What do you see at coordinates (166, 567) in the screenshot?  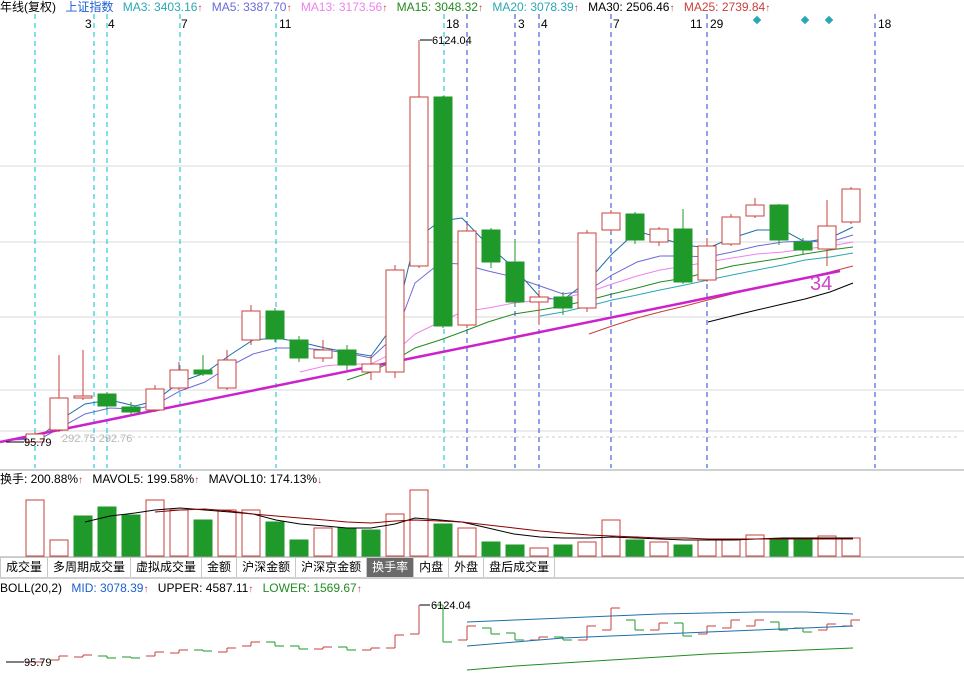 I see `tab-virtual-volume: 虚拟成交量` at bounding box center [166, 567].